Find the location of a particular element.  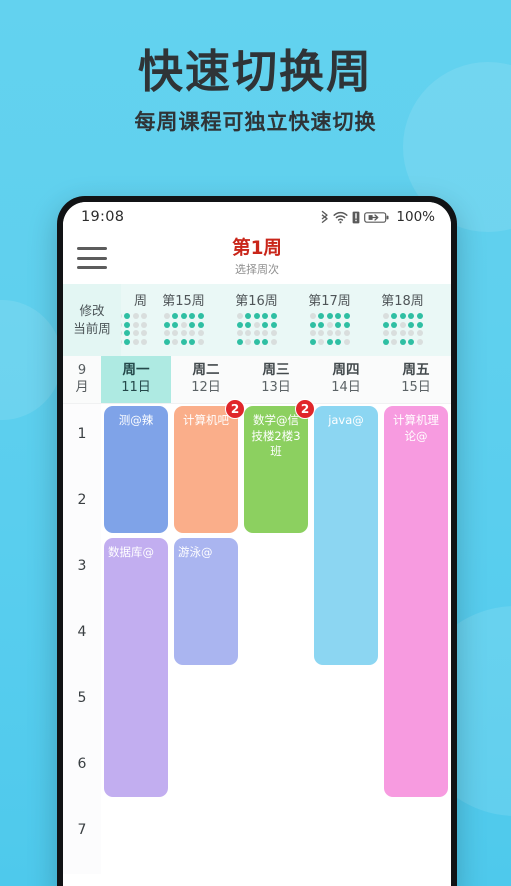

promo-text-block: 快速切换周 每周课程可独立快速切换 is located at coordinates (255, 91).